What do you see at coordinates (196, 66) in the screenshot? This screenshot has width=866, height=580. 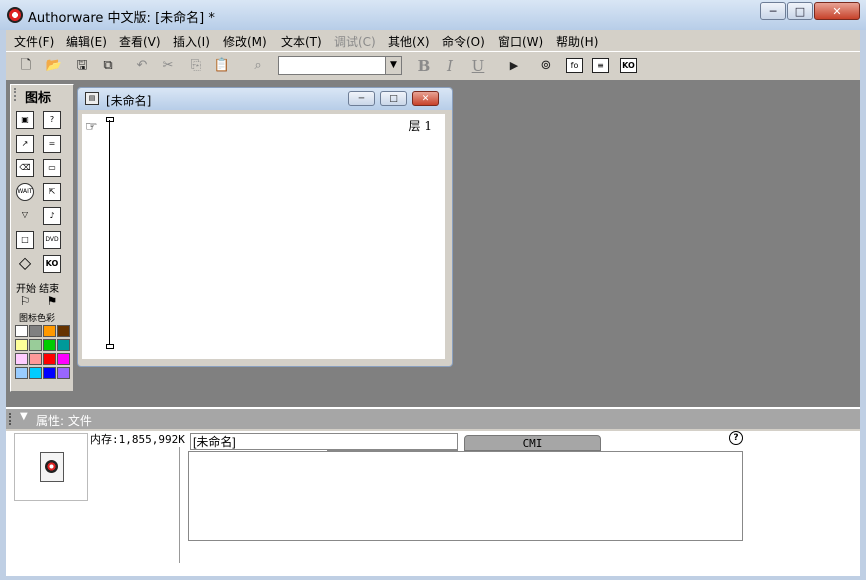 I see `copy-icon: ⎘` at bounding box center [196, 66].